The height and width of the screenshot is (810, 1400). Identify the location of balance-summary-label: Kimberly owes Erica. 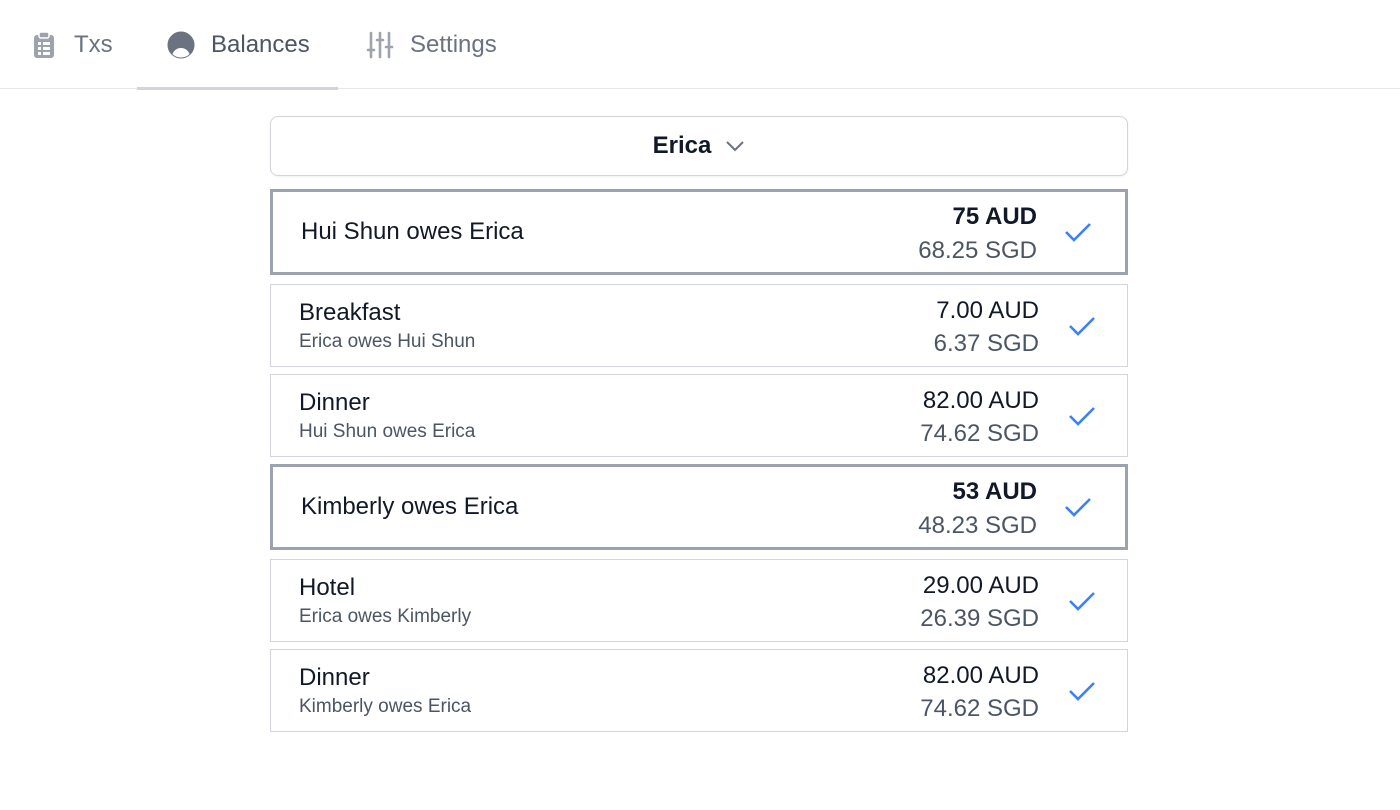
(410, 506).